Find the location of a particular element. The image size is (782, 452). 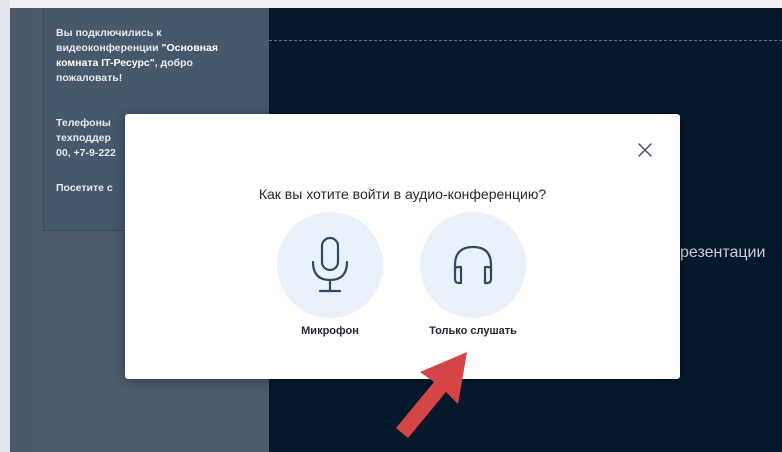

microphone-button is located at coordinates (330, 265).